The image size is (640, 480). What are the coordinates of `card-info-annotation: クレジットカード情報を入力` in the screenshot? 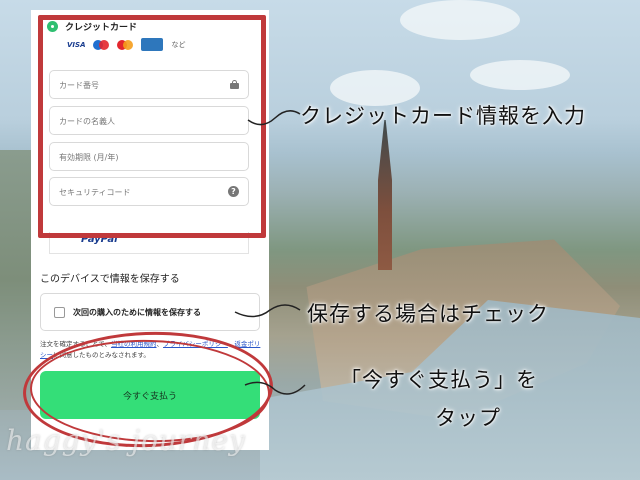 It's located at (443, 116).